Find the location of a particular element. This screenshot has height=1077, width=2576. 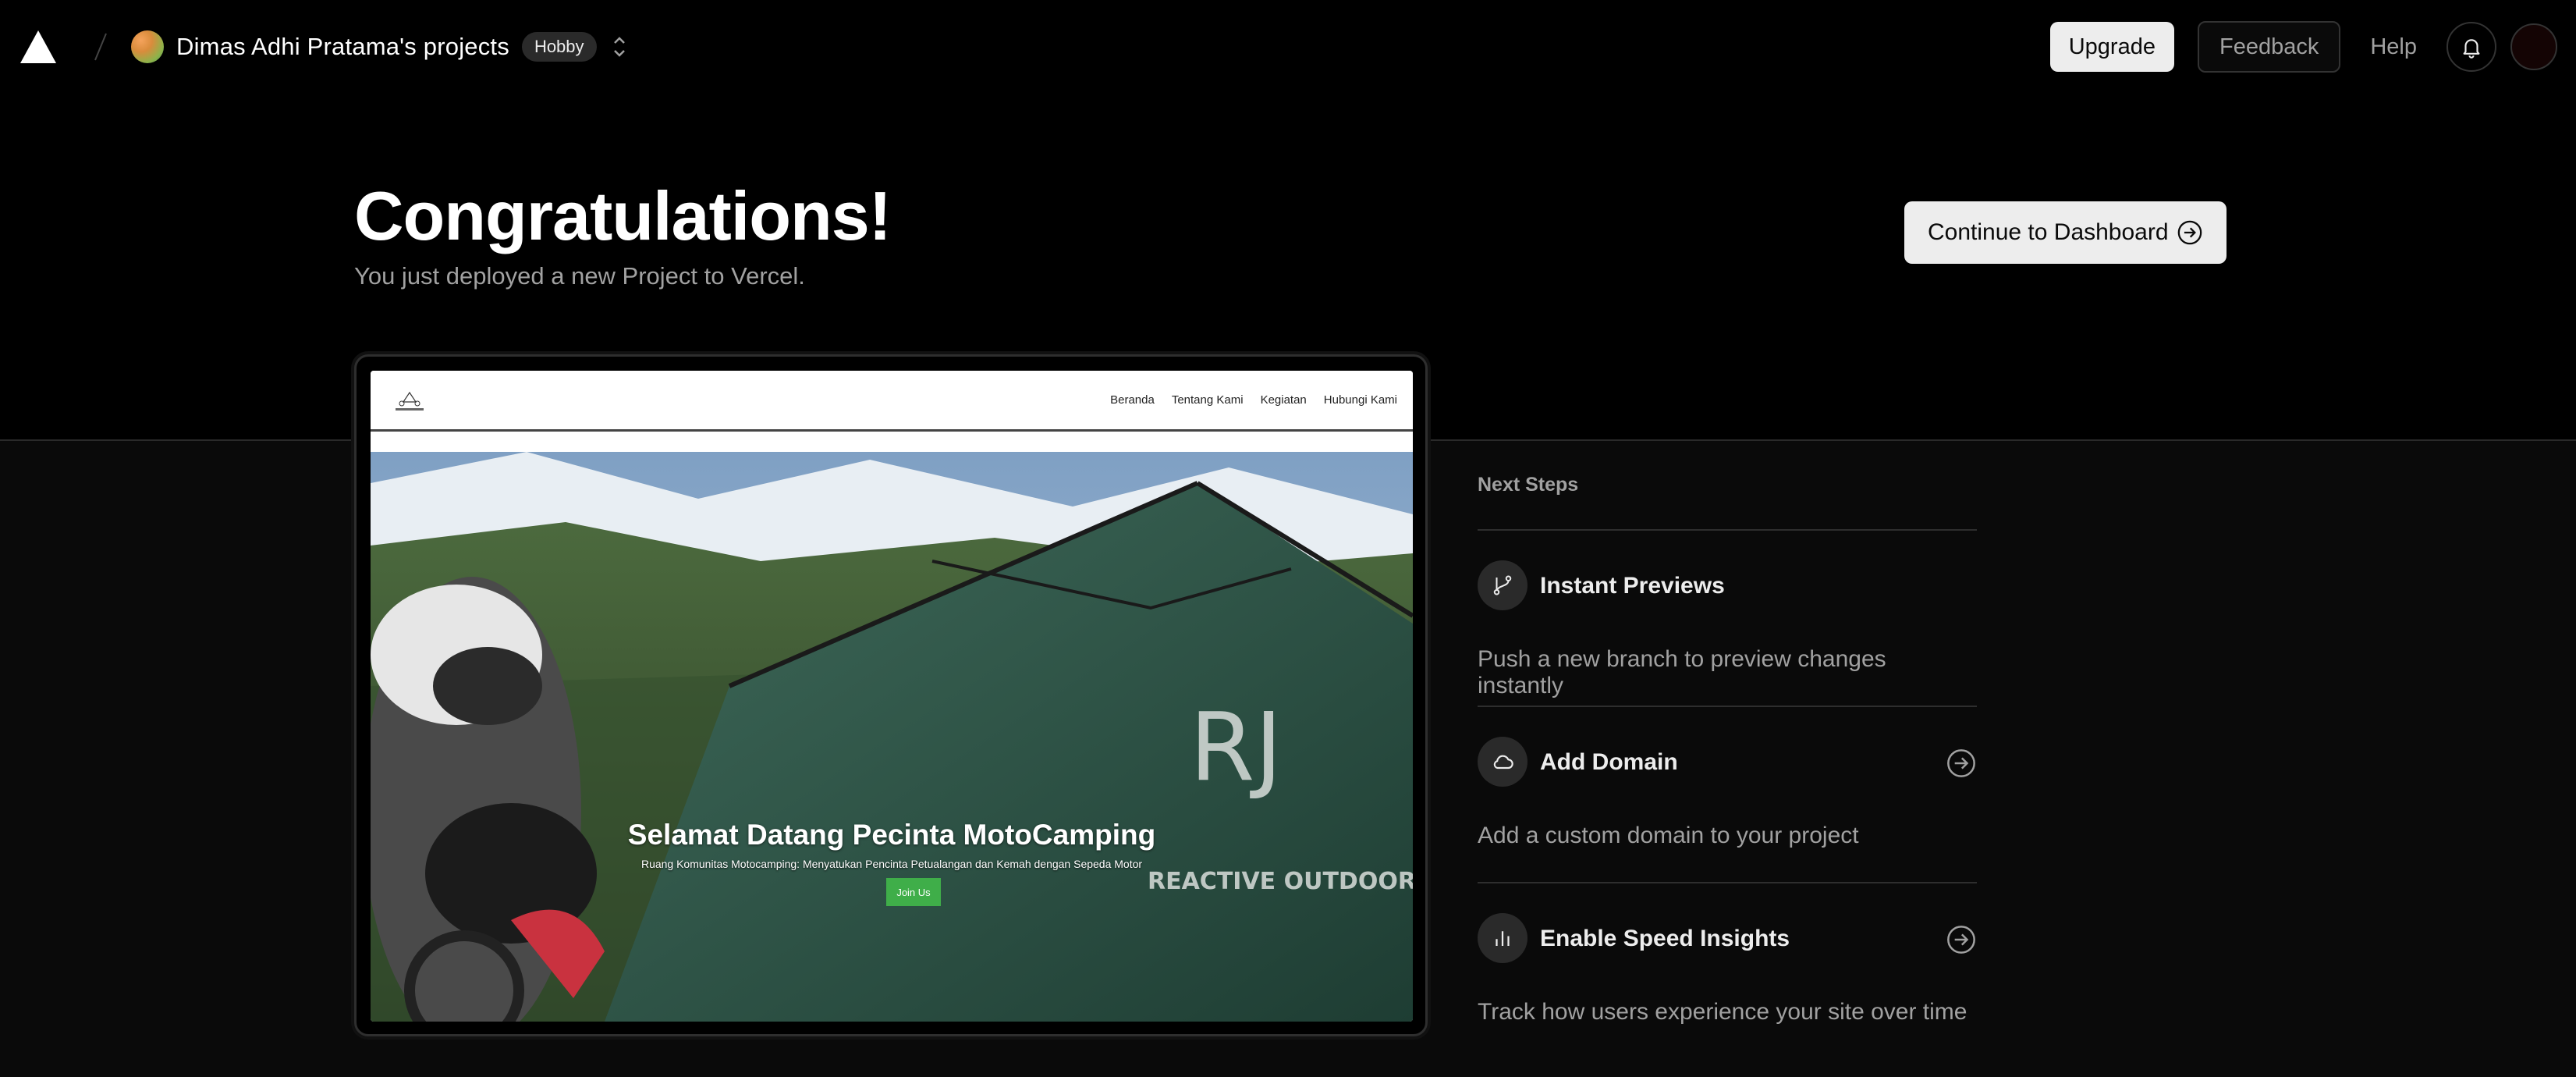

next-step-title: Instant Previews is located at coordinates (1632, 586).